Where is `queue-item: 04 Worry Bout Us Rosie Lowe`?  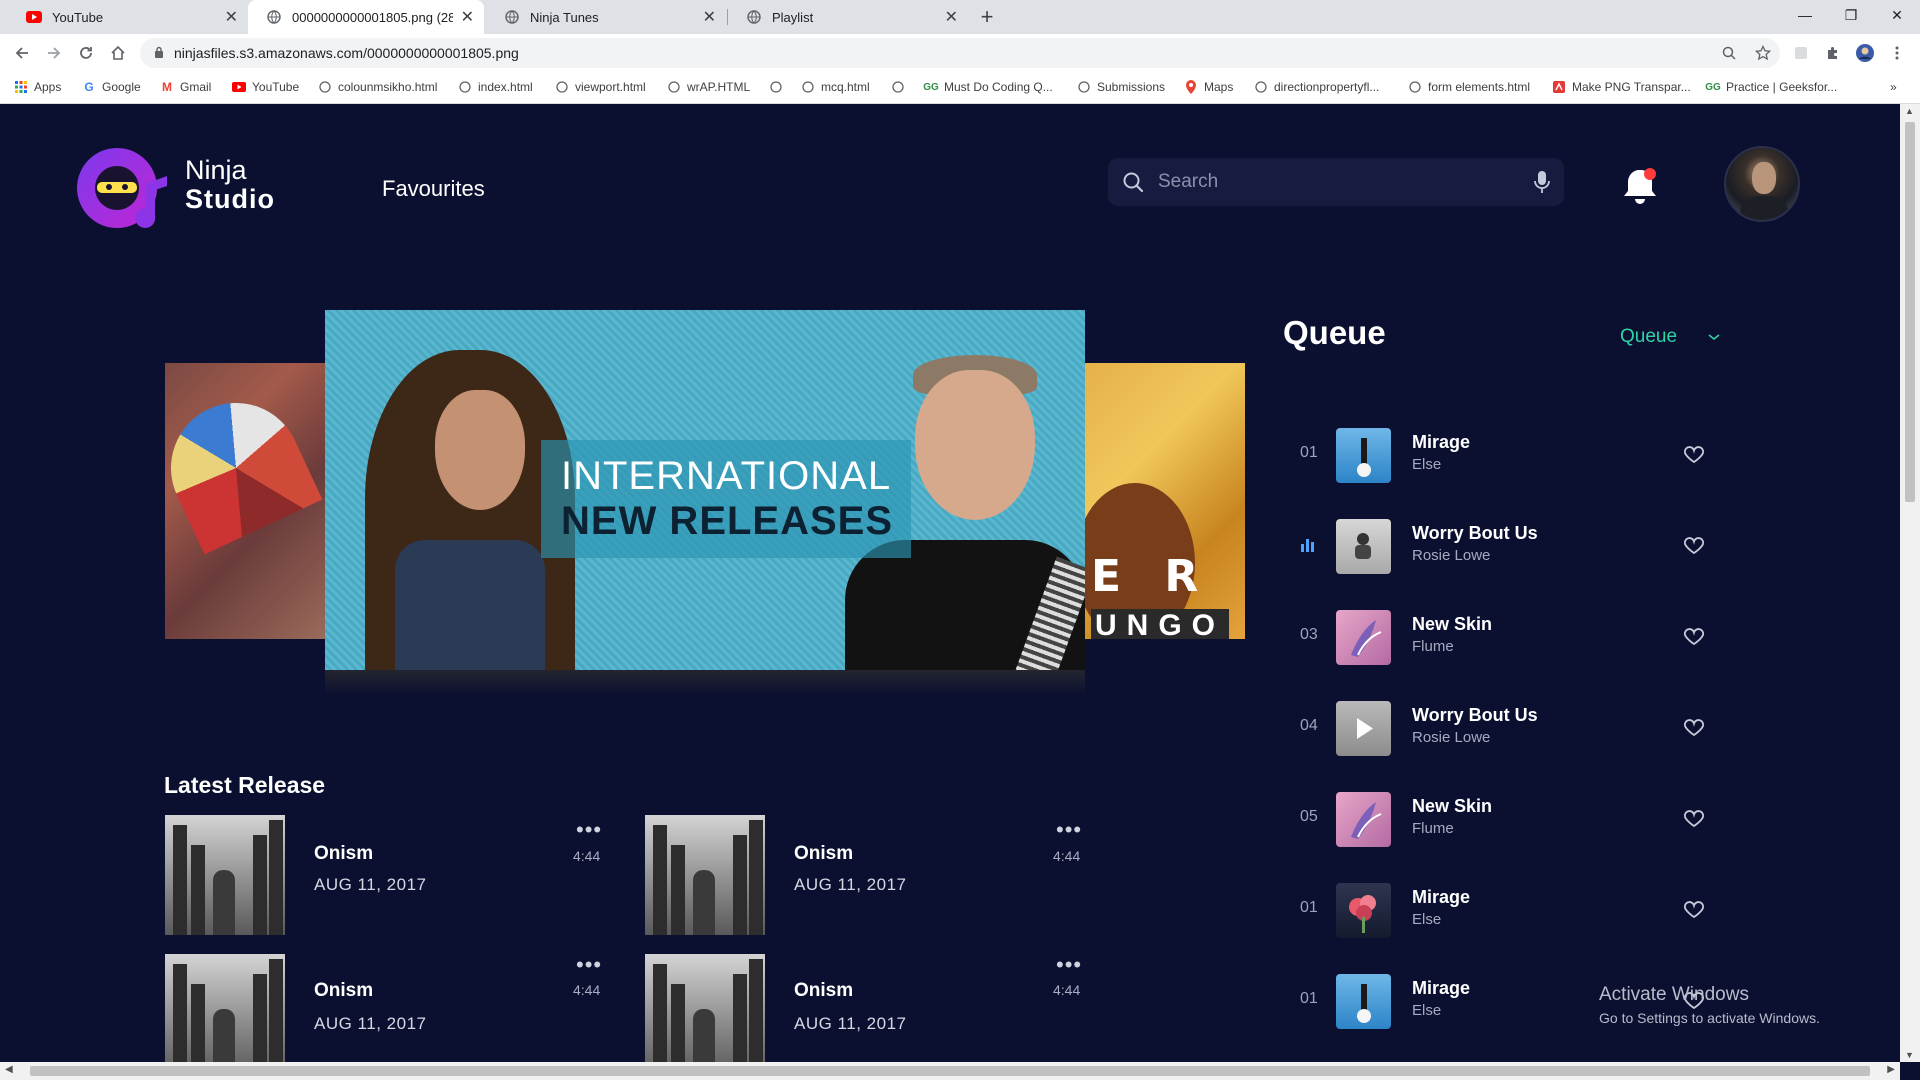 queue-item: 04 Worry Bout Us Rosie Lowe is located at coordinates (1502, 728).